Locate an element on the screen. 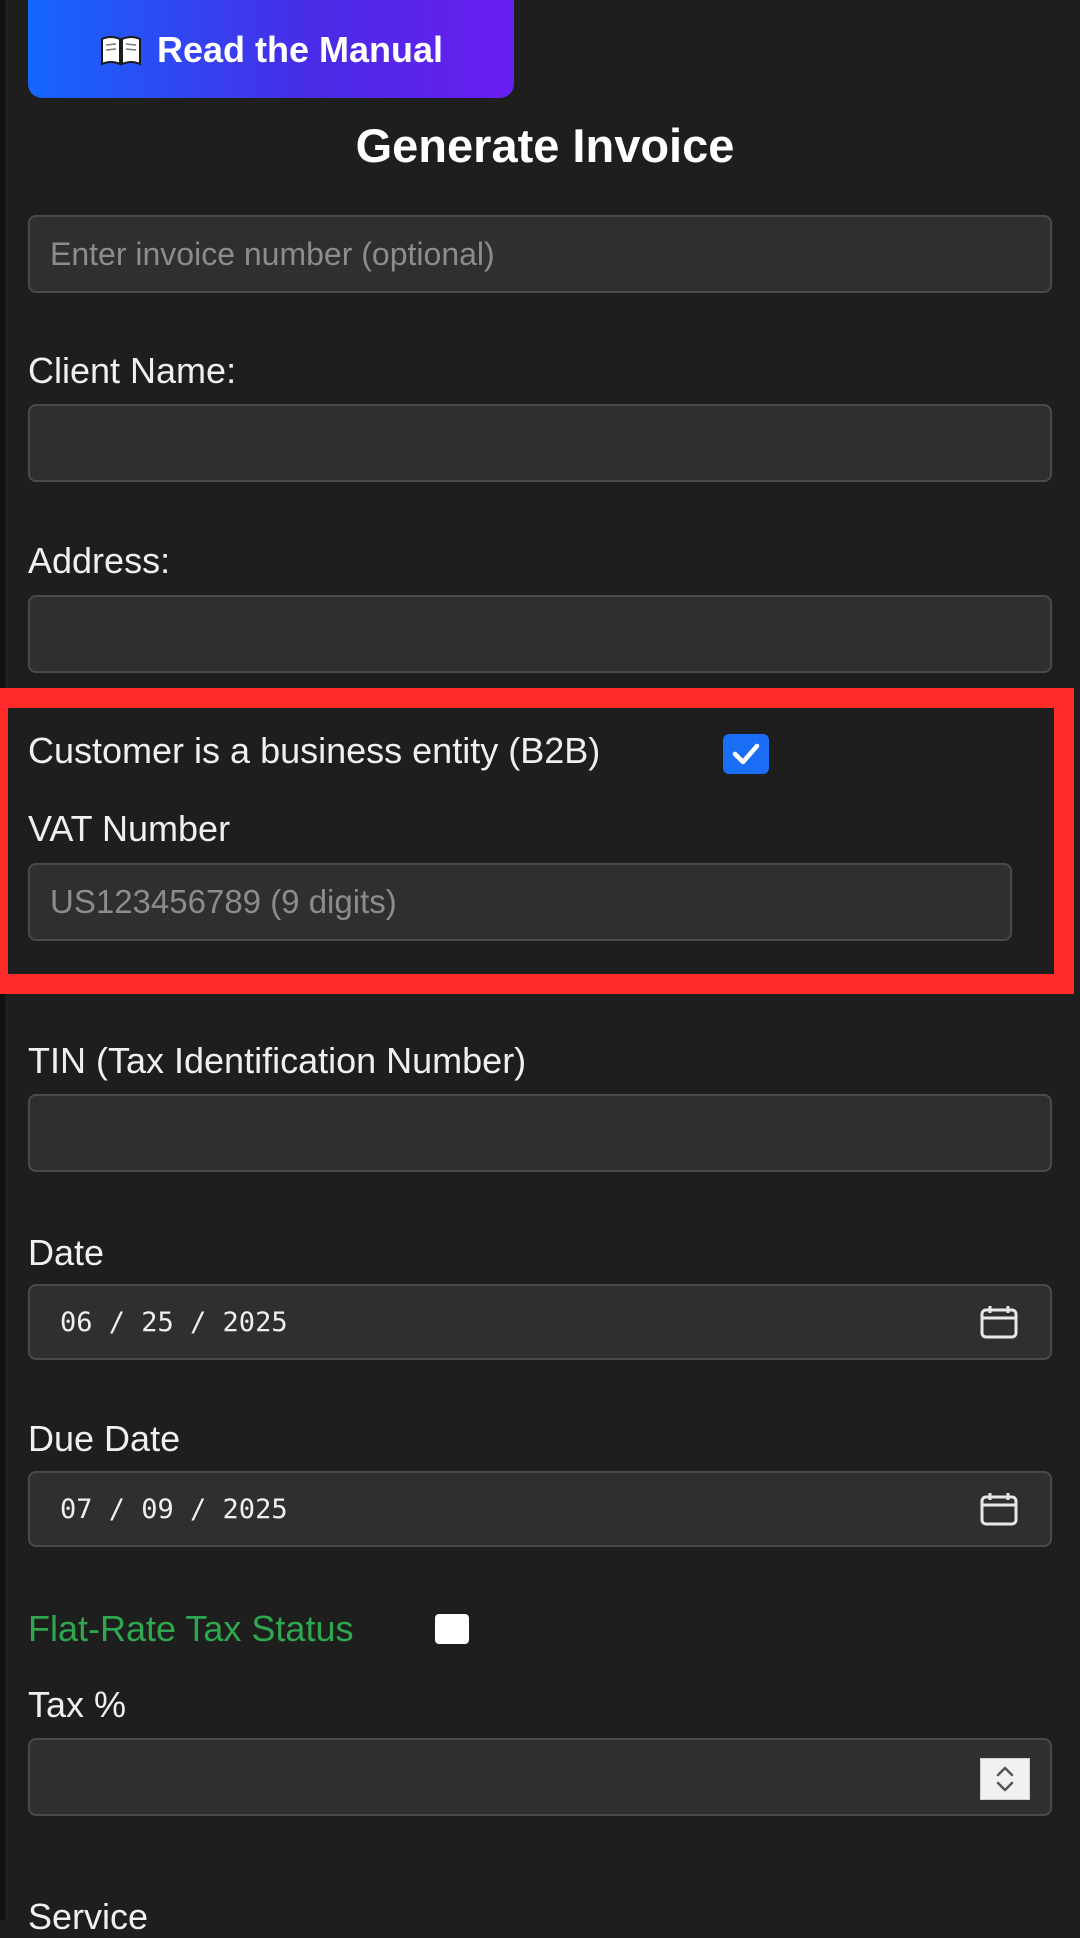 The width and height of the screenshot is (1080, 1938). date-value: 06 / 25 / 2025 is located at coordinates (174, 1322).